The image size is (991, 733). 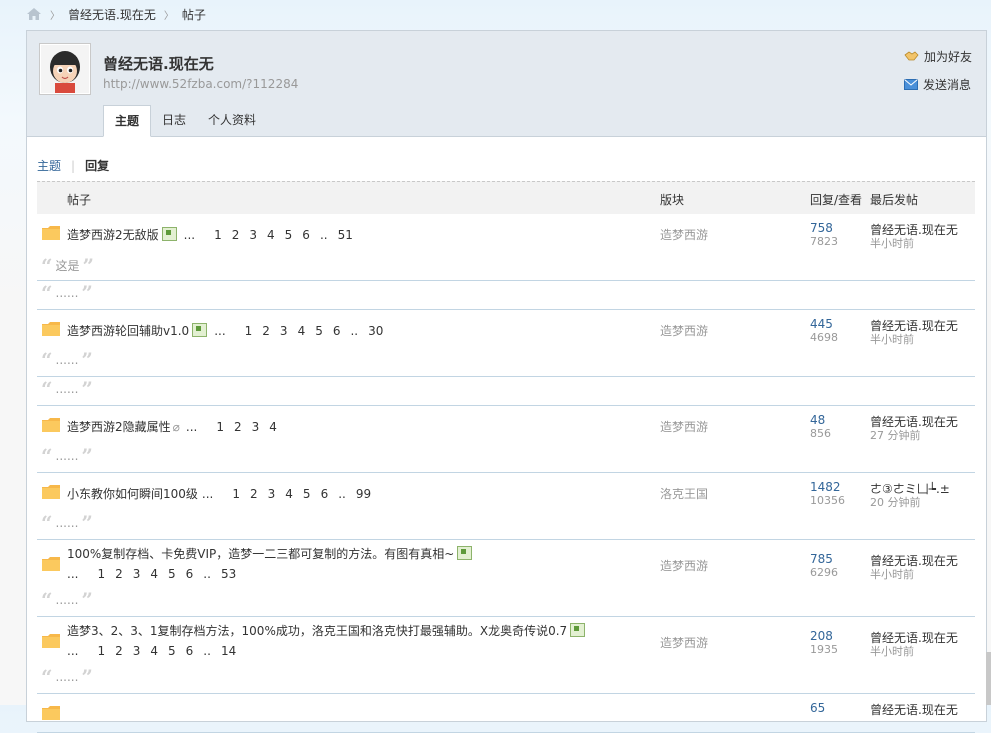 What do you see at coordinates (363, 494) in the screenshot?
I see `page-link: 99` at bounding box center [363, 494].